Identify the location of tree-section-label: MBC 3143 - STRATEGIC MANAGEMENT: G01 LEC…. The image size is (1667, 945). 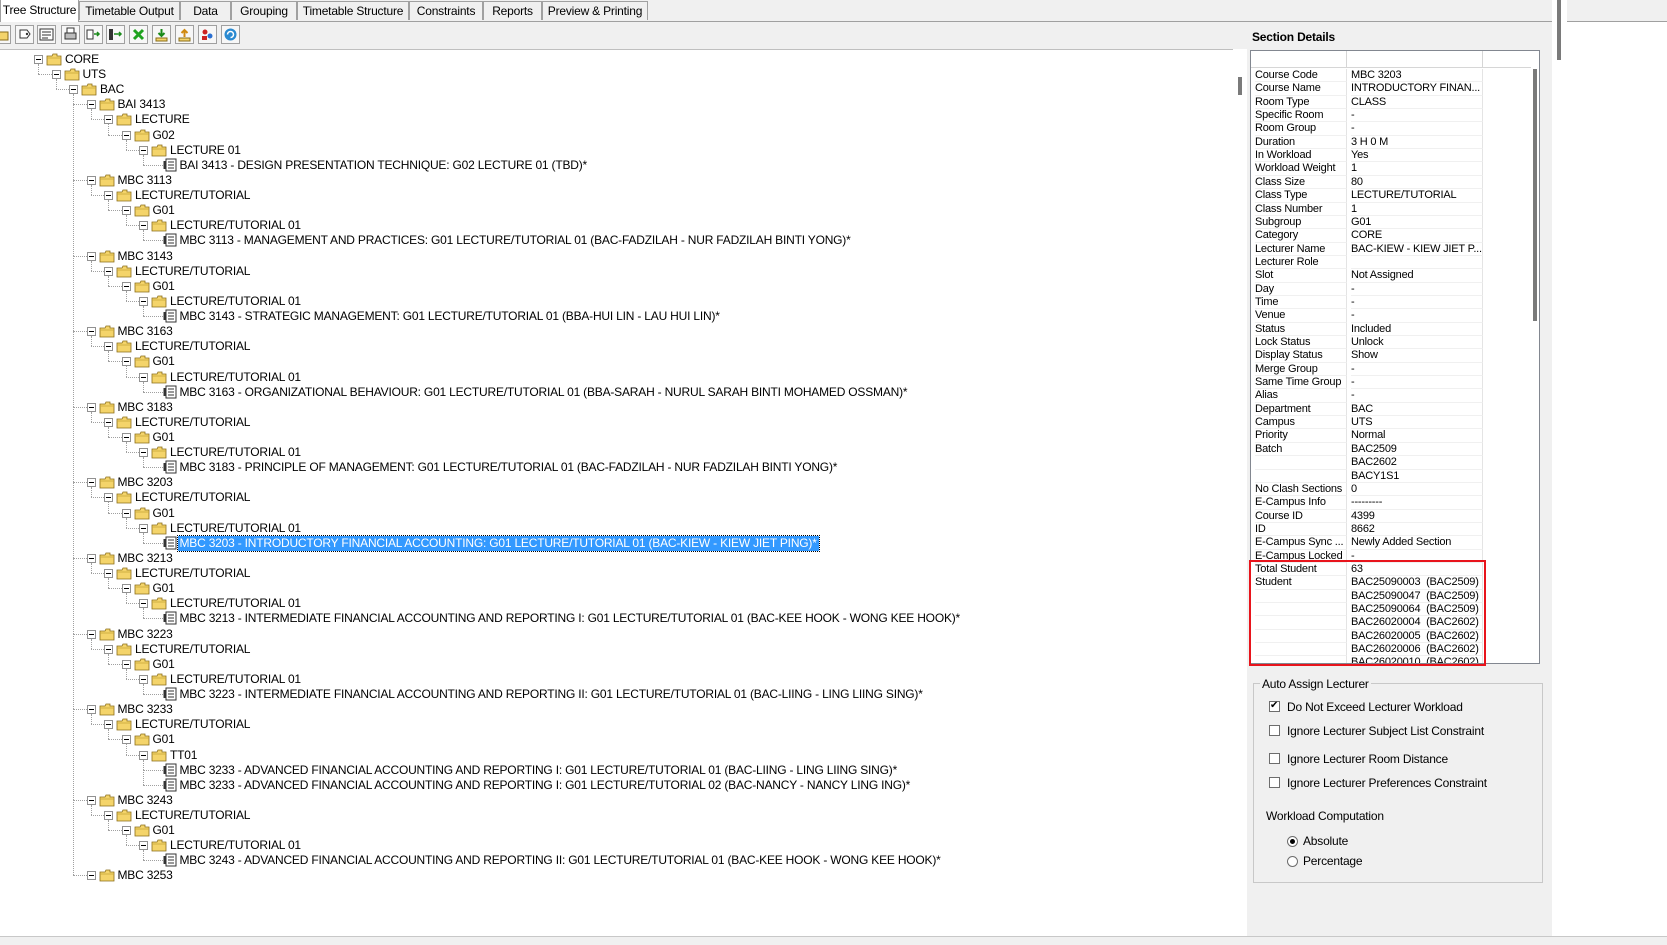
(450, 316).